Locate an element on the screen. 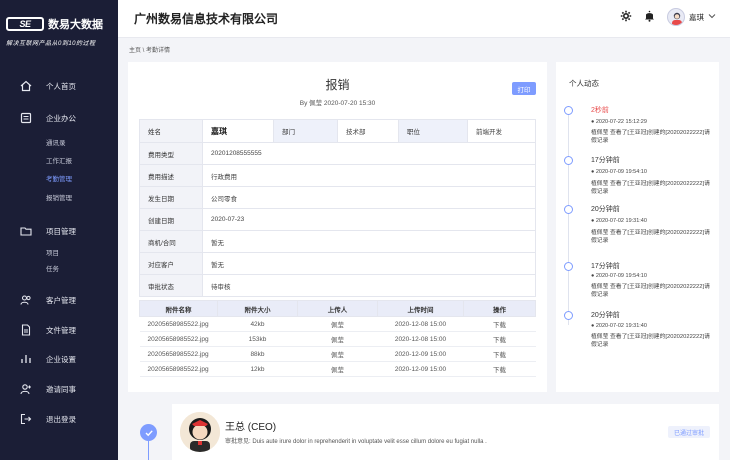 The width and height of the screenshot is (730, 460). settings-icon is located at coordinates (26, 359).